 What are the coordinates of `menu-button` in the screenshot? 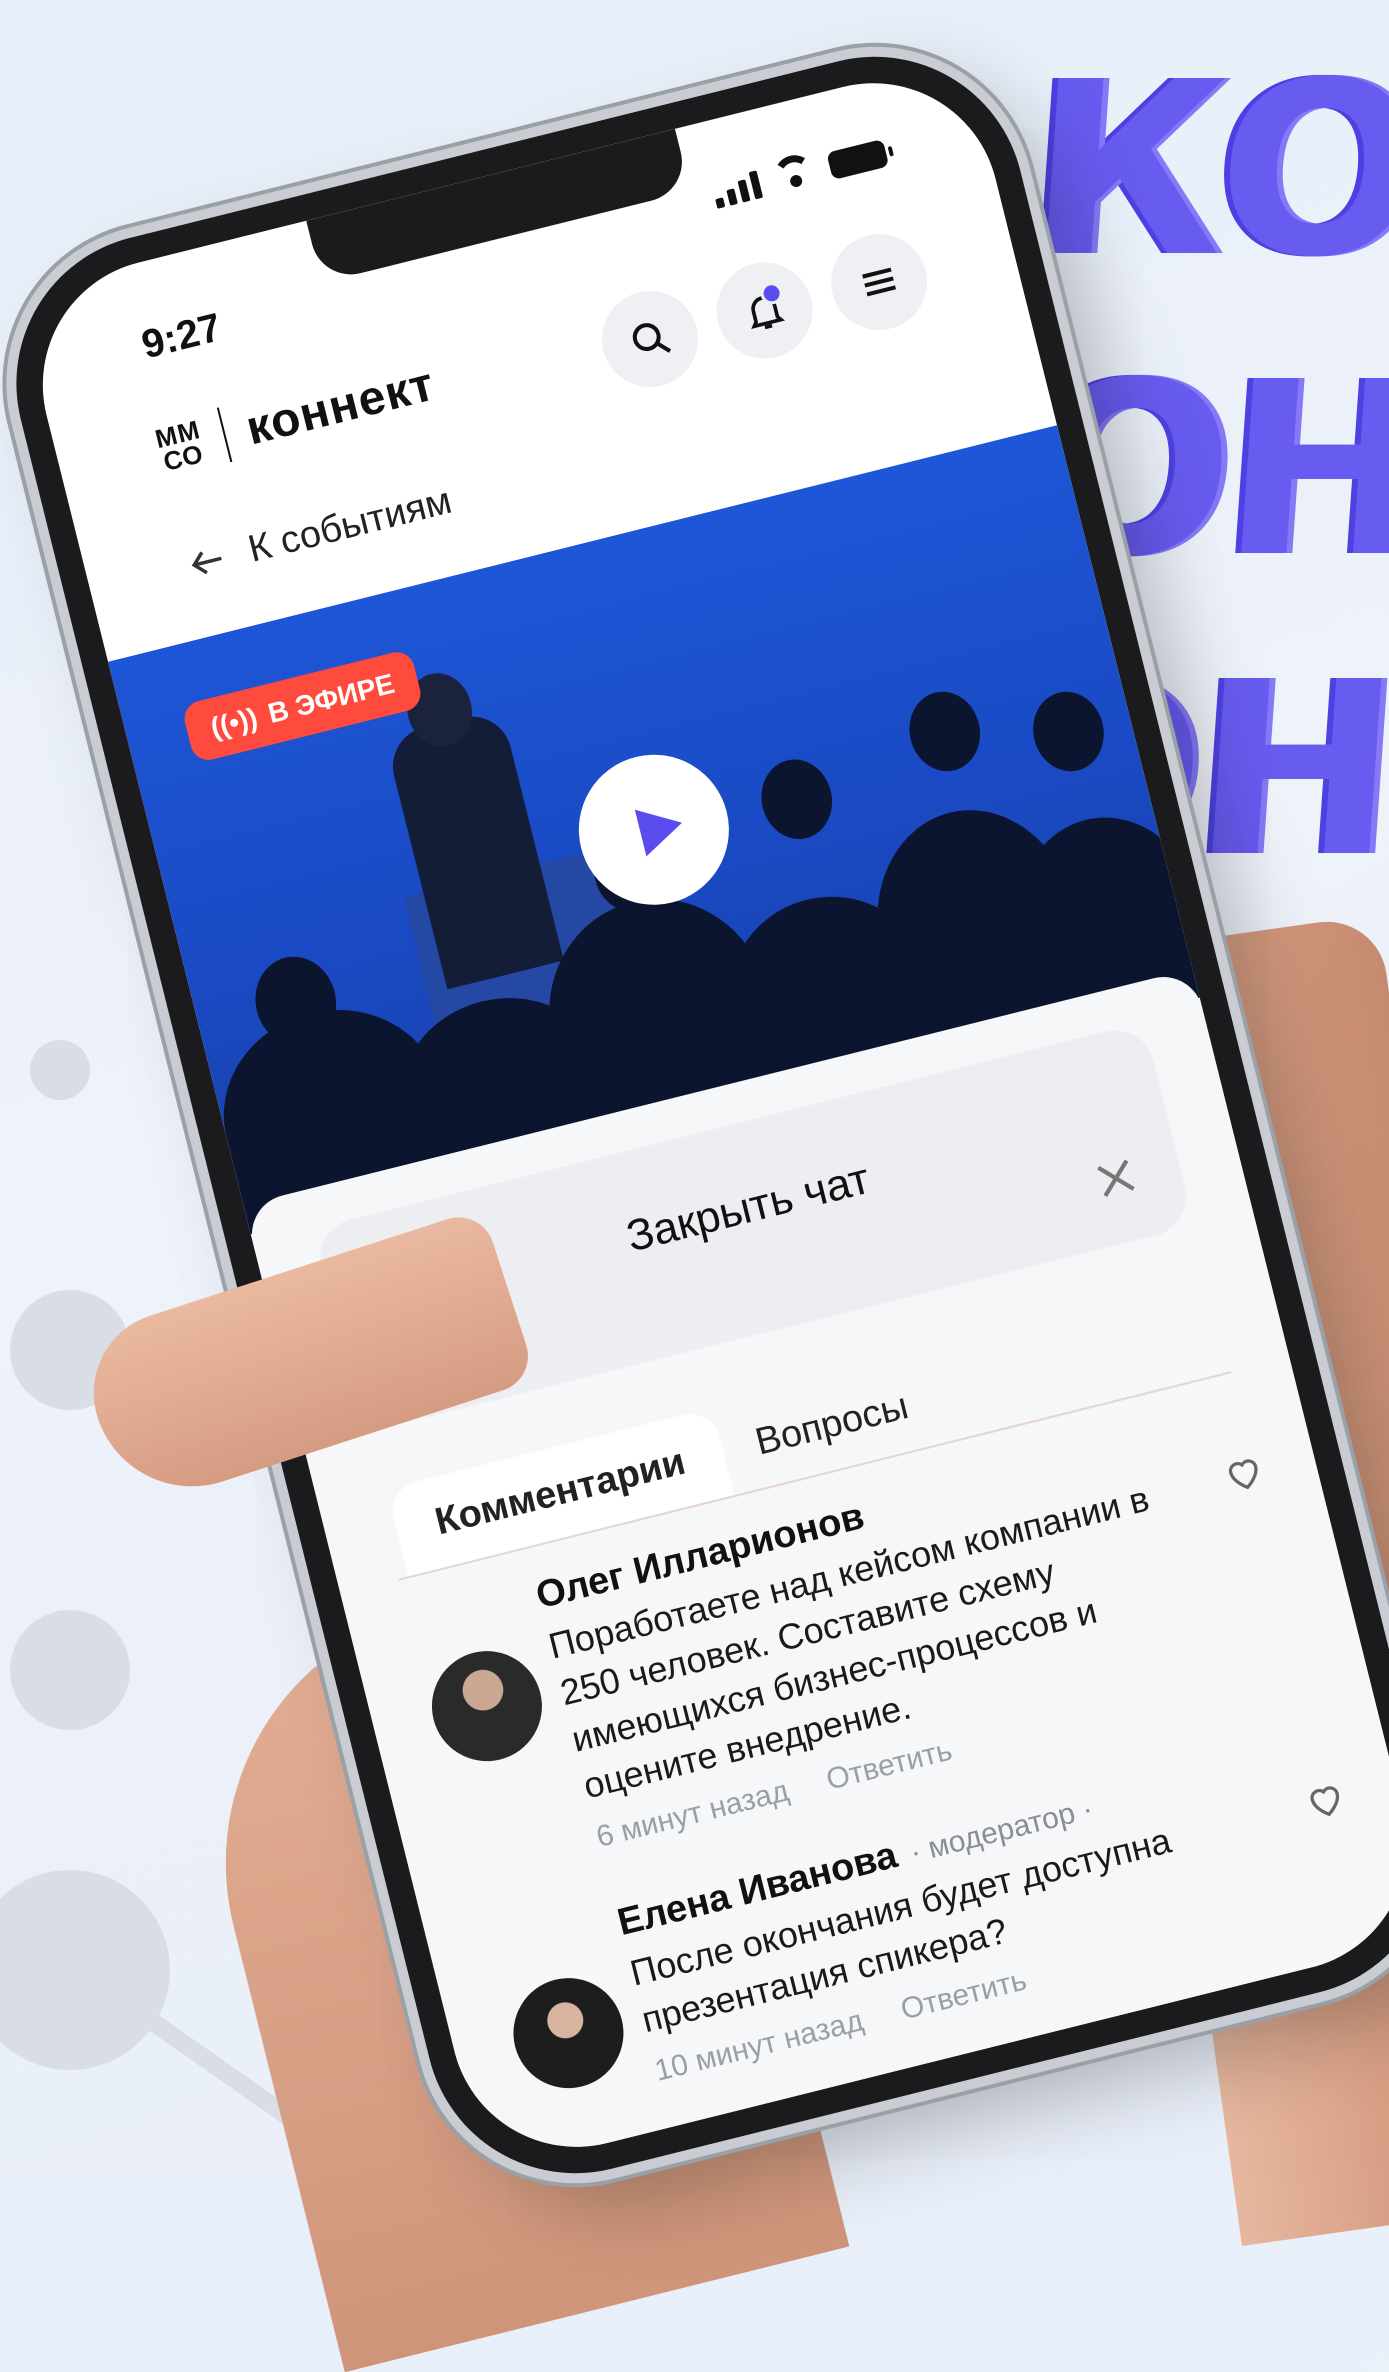 It's located at (879, 282).